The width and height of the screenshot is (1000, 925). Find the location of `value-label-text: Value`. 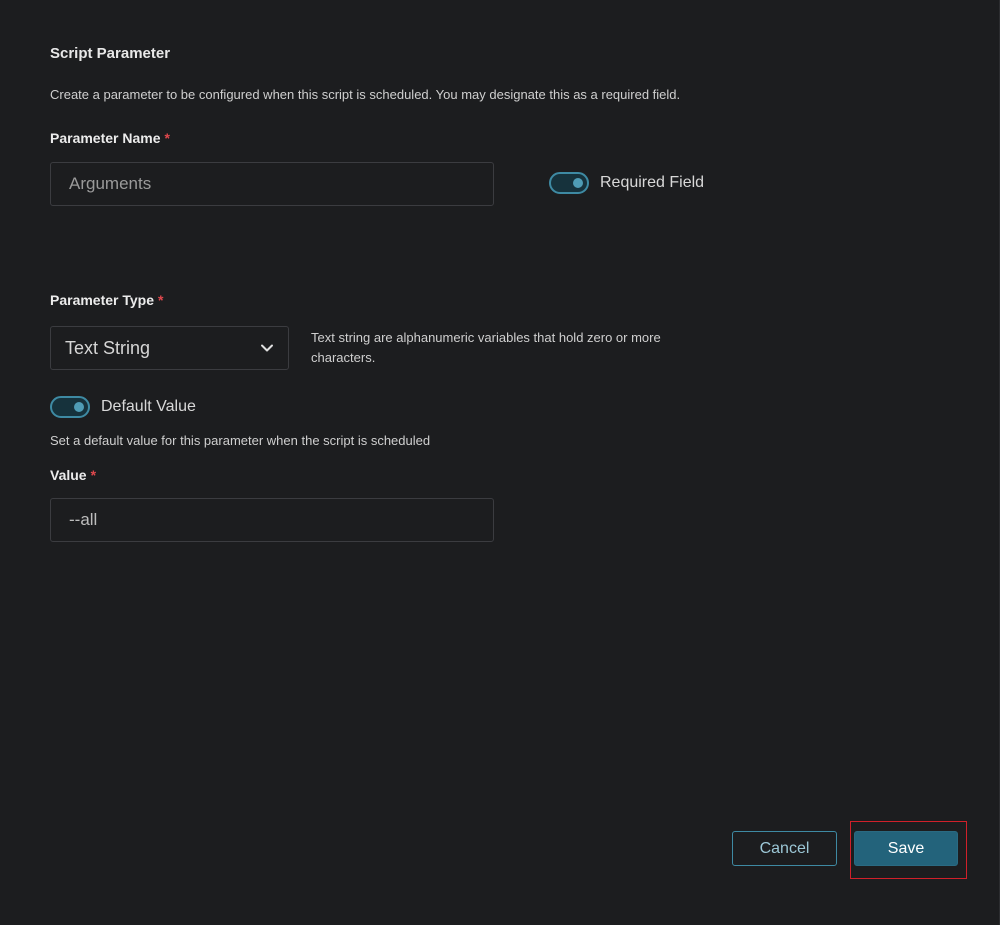

value-label-text: Value is located at coordinates (68, 475).